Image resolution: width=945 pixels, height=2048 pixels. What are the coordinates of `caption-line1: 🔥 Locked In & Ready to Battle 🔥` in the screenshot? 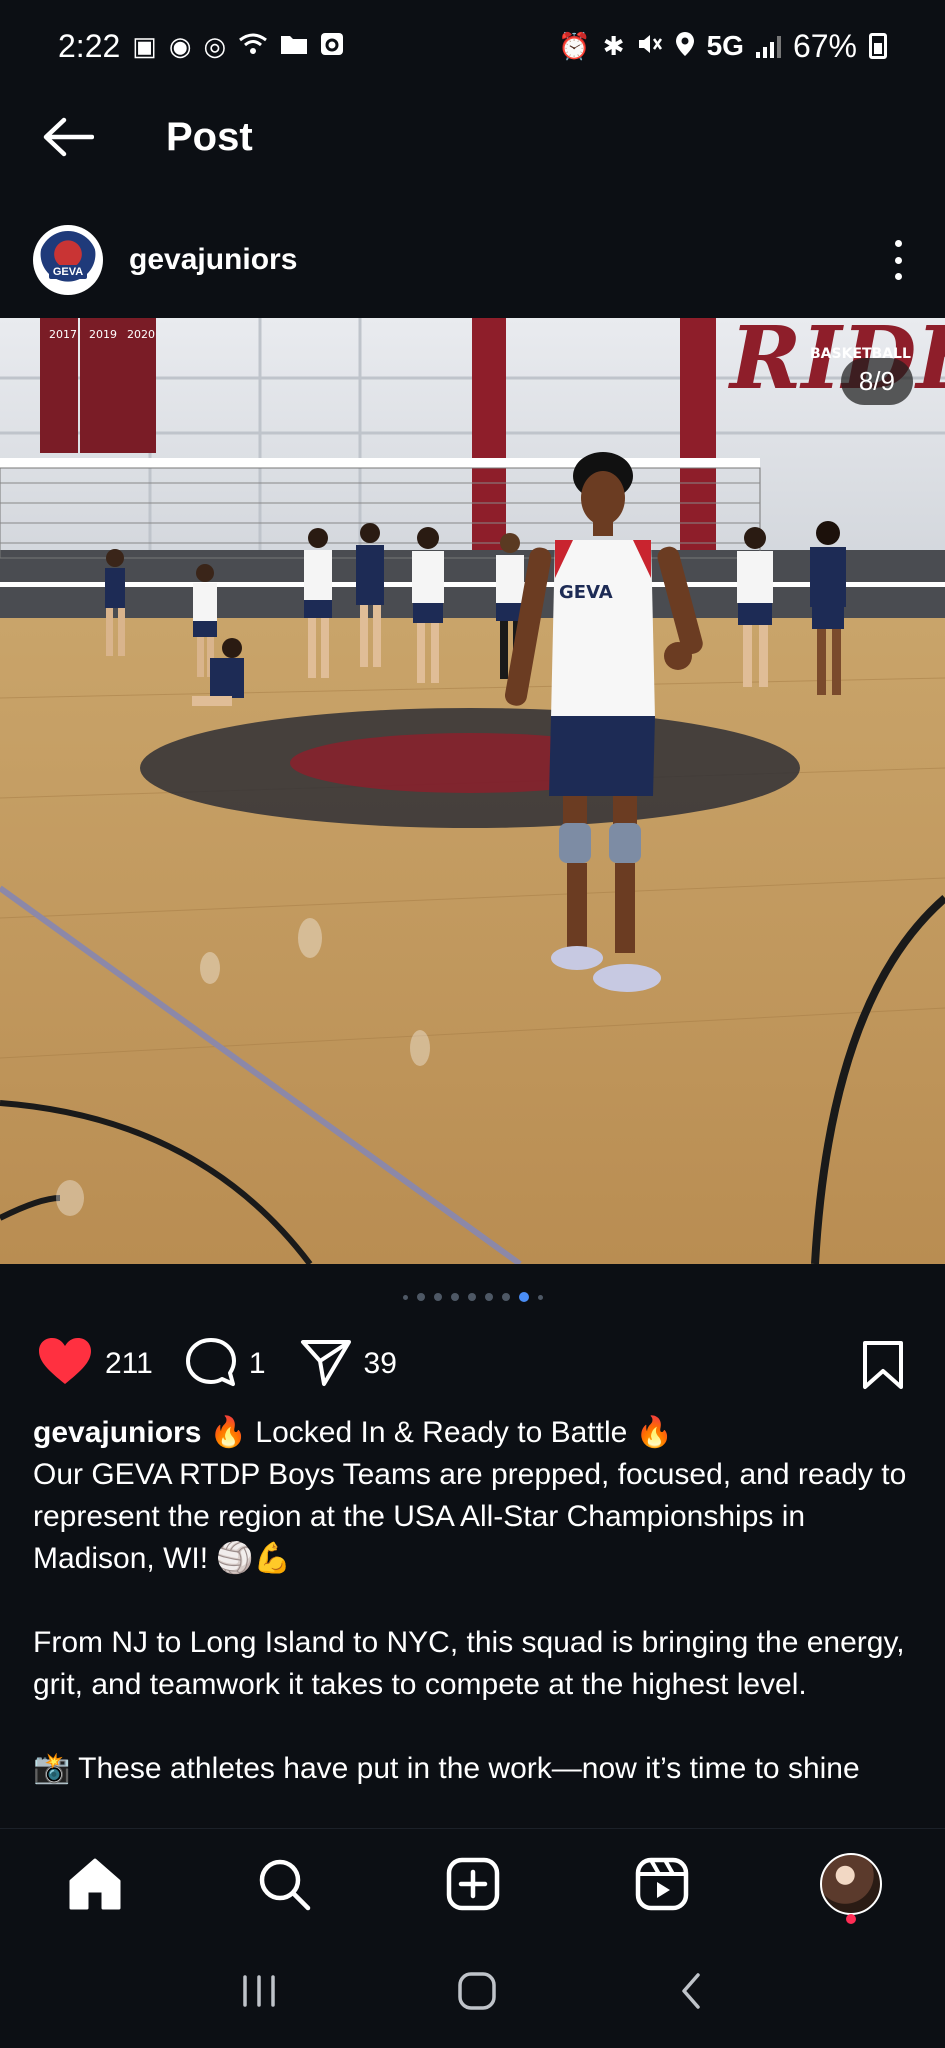 It's located at (437, 1432).